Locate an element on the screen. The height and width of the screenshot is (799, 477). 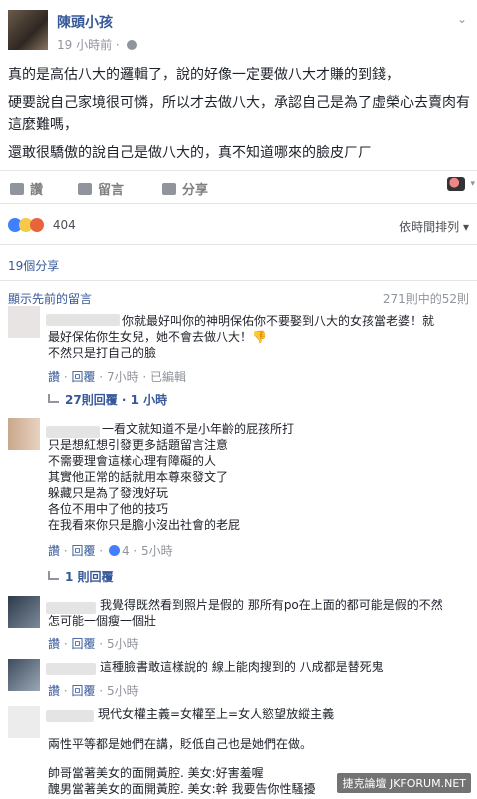
shares-link: 19個分享 is located at coordinates (33, 265).